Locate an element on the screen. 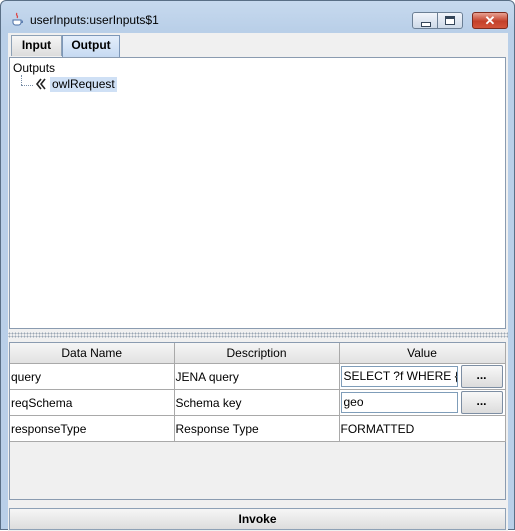 The height and width of the screenshot is (531, 515). maximize-icon is located at coordinates (450, 20).